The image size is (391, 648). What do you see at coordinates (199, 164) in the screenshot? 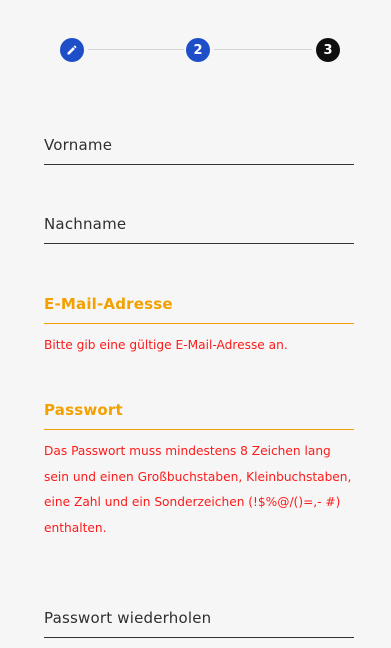
I see `first-name-underline` at bounding box center [199, 164].